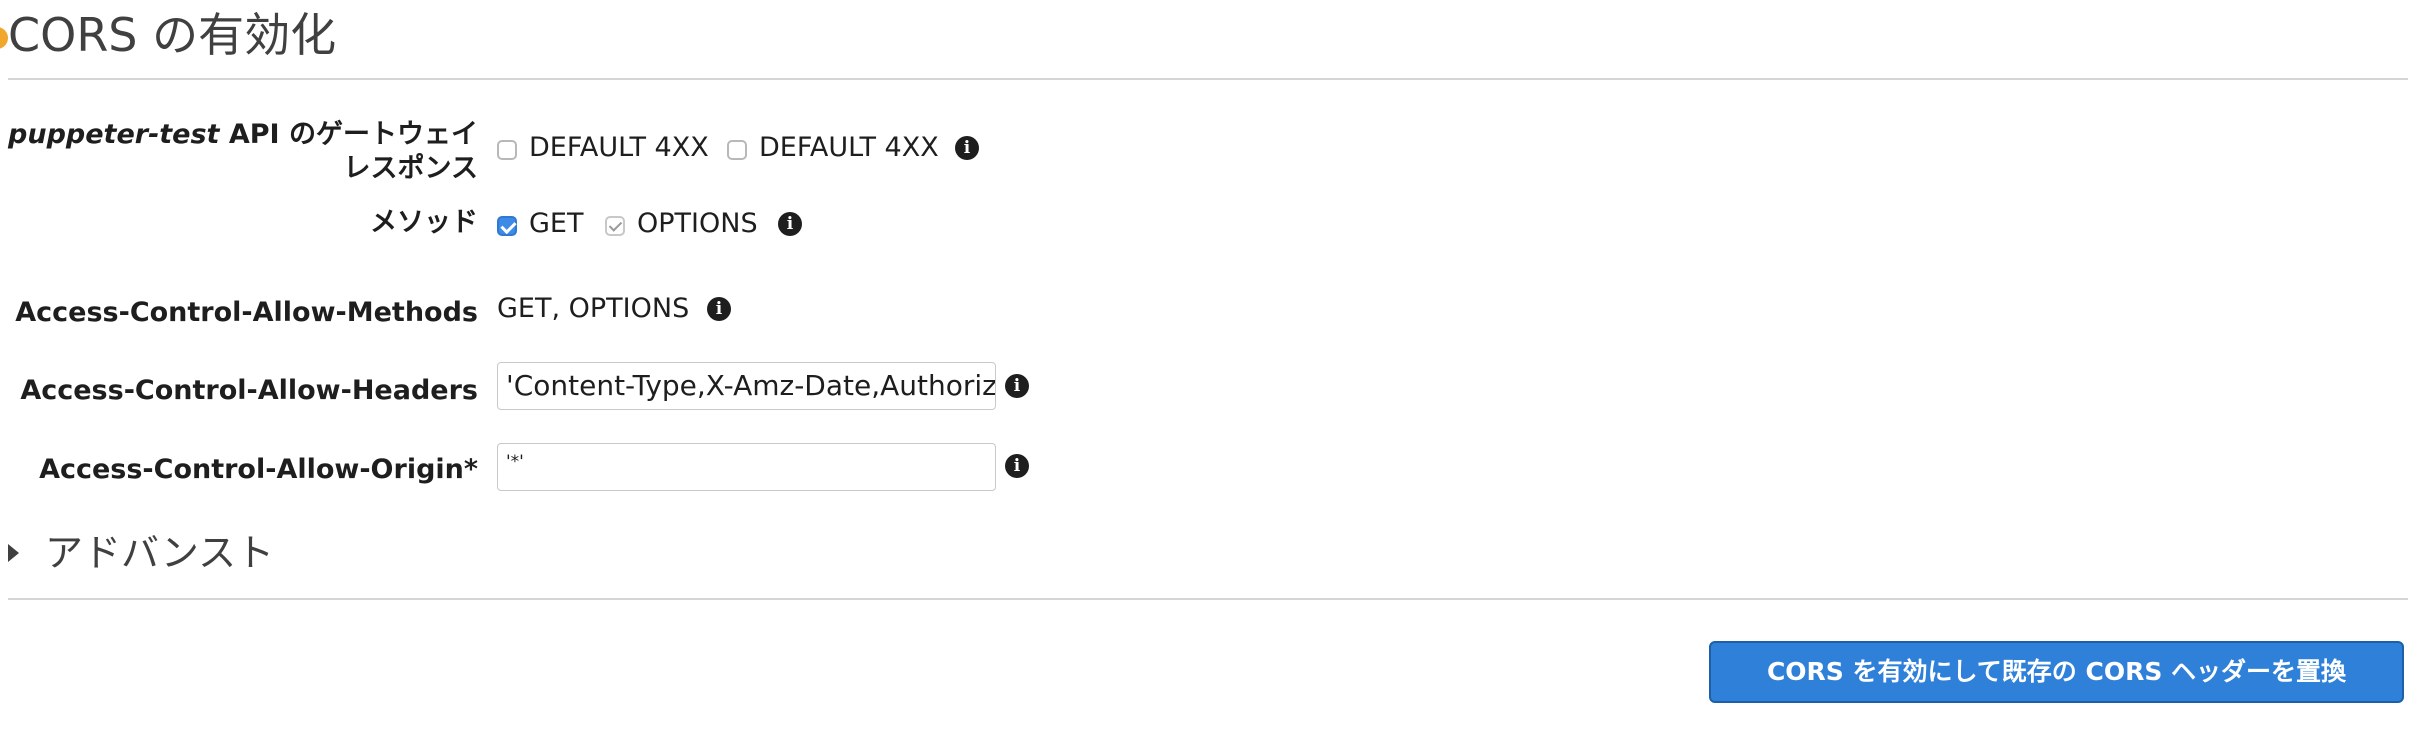 This screenshot has width=2420, height=732. I want to click on advanced-toggle: アドバンスト, so click(141, 553).